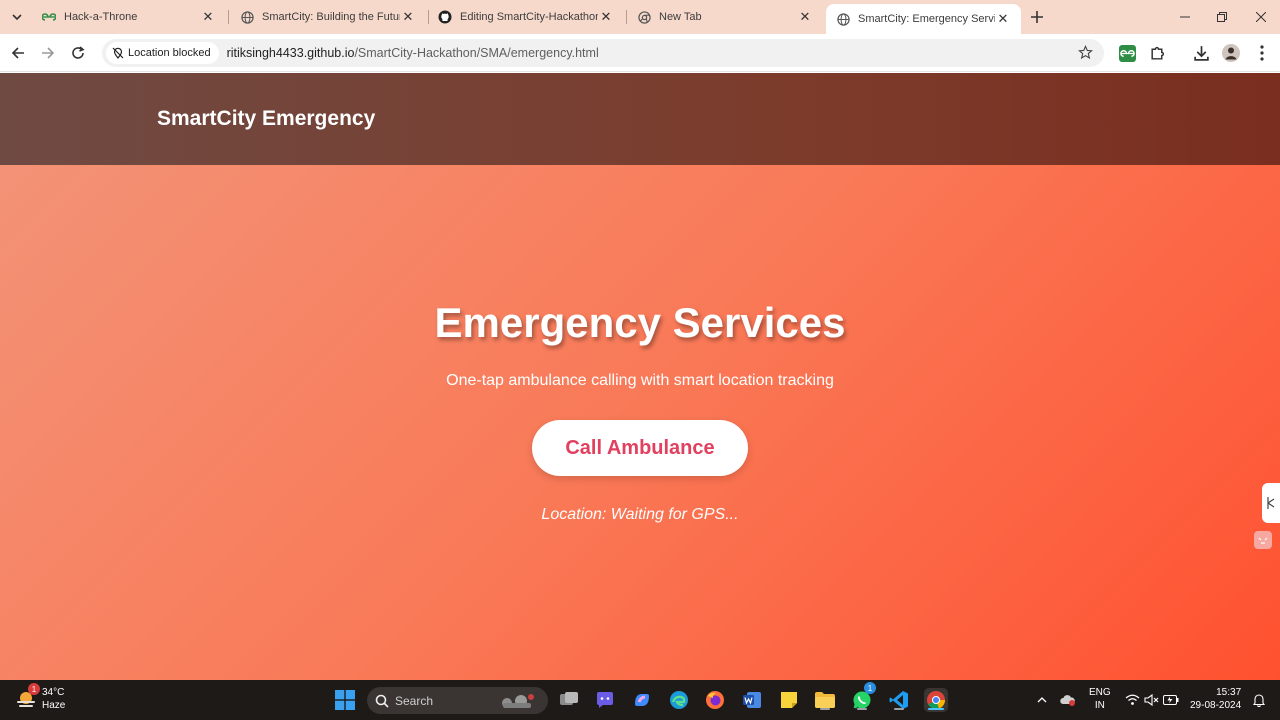 Image resolution: width=1280 pixels, height=720 pixels. Describe the element at coordinates (825, 709) in the screenshot. I see `app-running-indicator` at that location.